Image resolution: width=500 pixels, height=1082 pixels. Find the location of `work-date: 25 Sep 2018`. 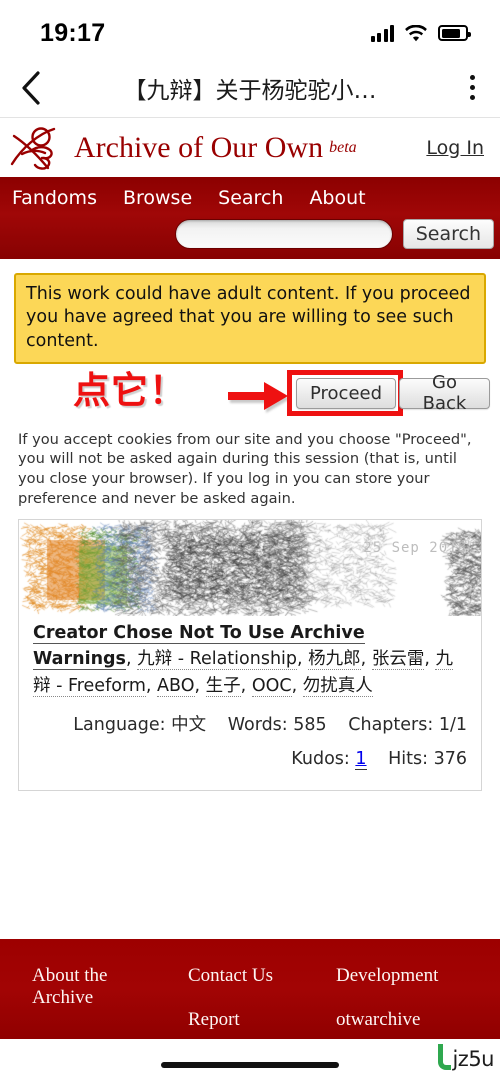

work-date: 25 Sep 2018 is located at coordinates (415, 547).